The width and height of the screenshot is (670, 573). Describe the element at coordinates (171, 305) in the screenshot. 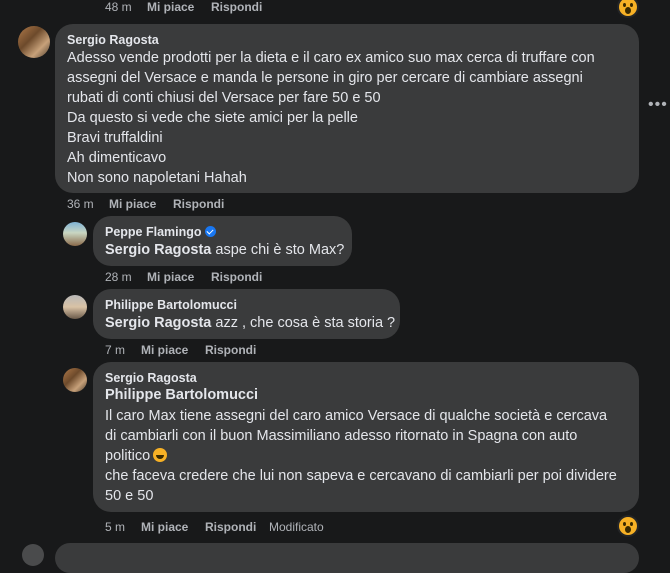

I see `comment-author: Philippe Bartolomucci` at that location.